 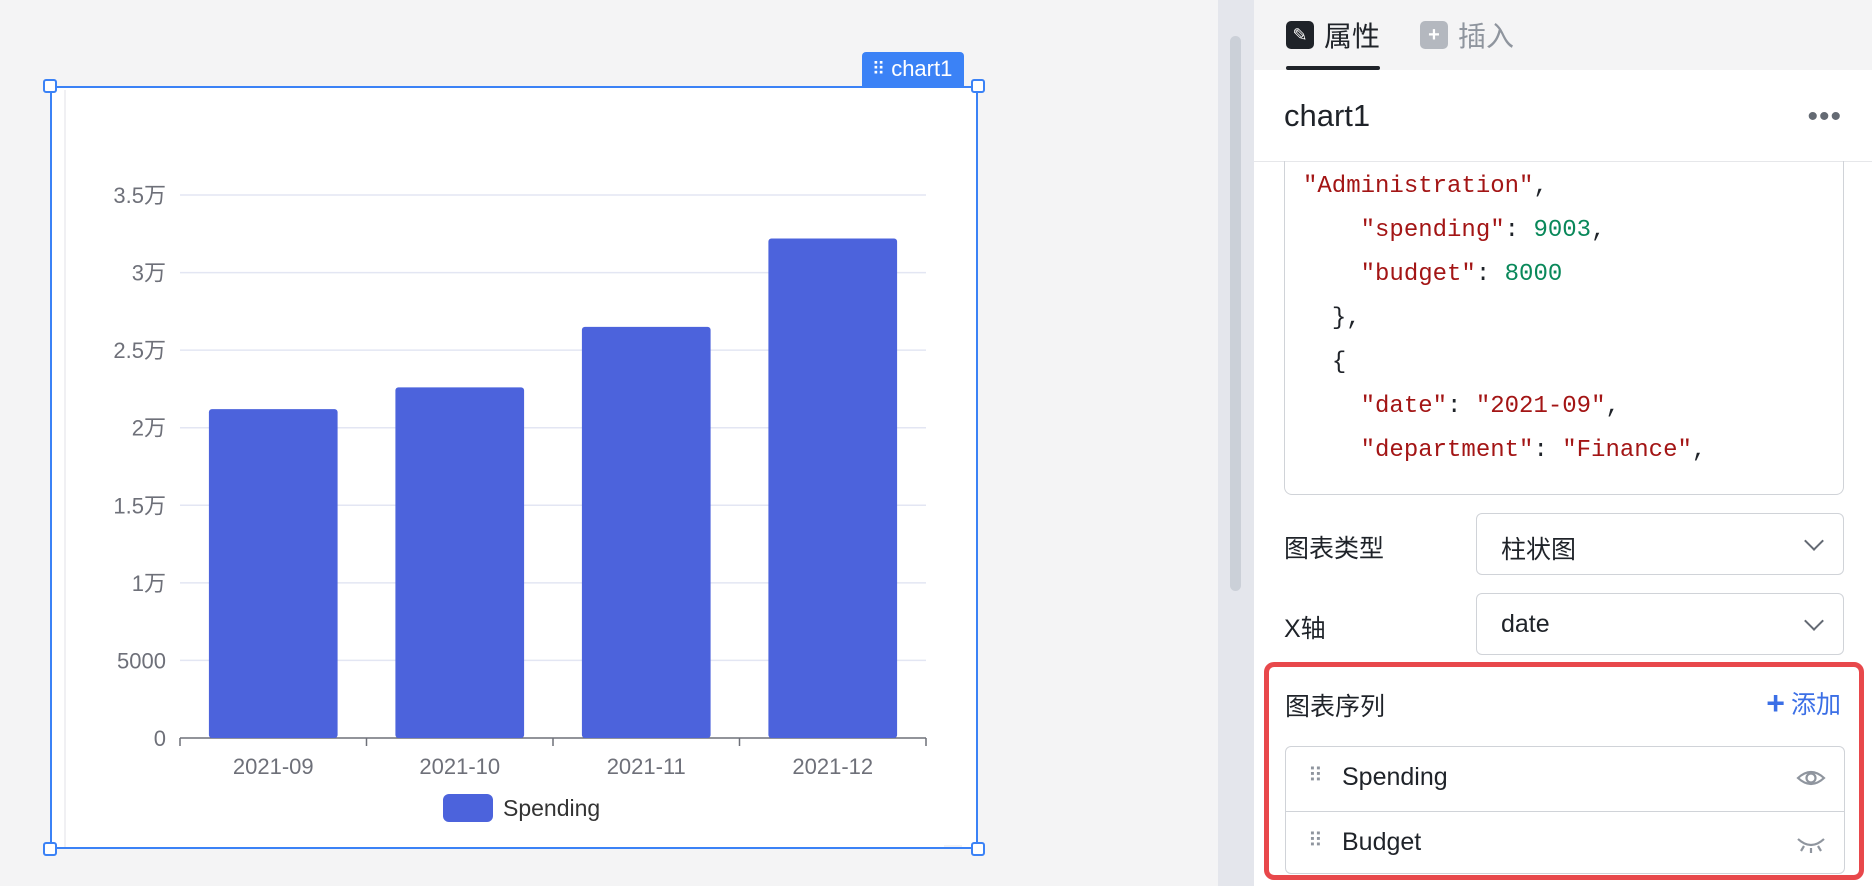 I want to click on code-line: },, so click(x=1332, y=318).